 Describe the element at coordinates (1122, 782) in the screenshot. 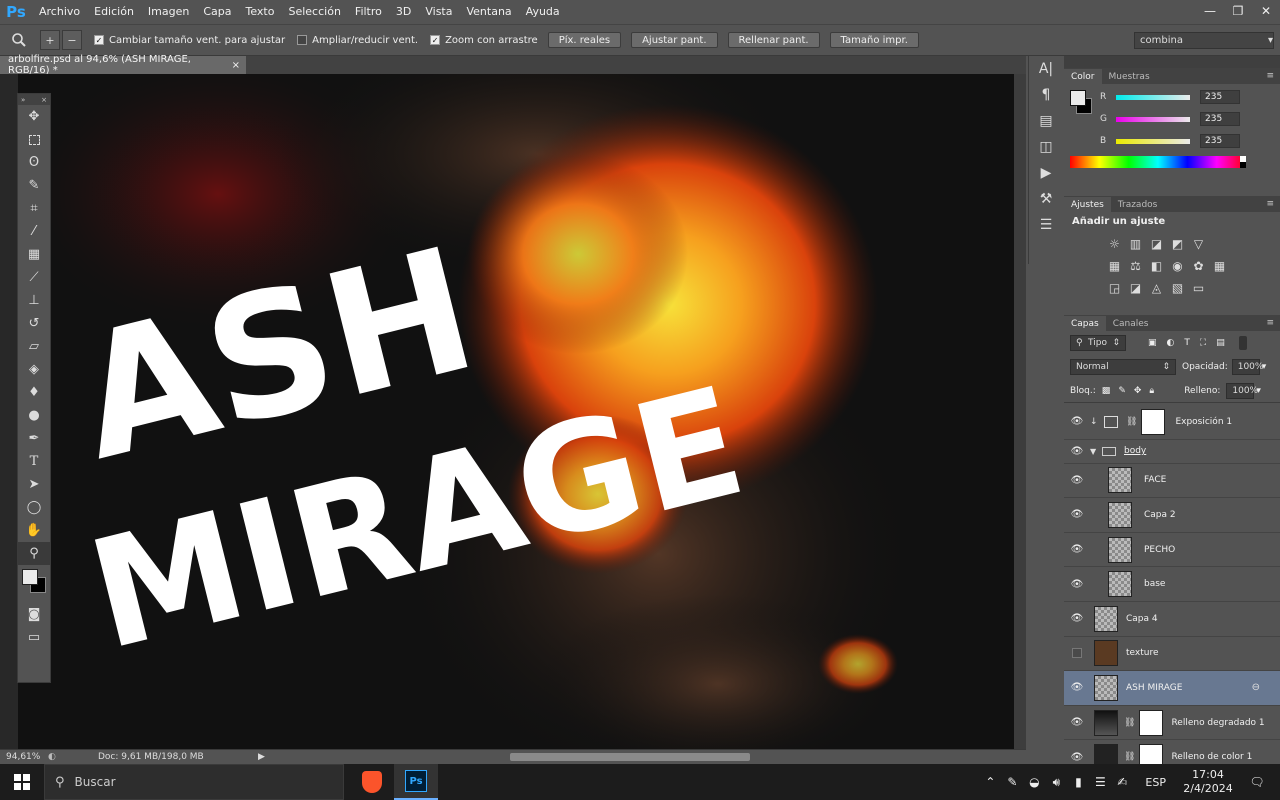

I see `handwriting-icon: ✍` at that location.